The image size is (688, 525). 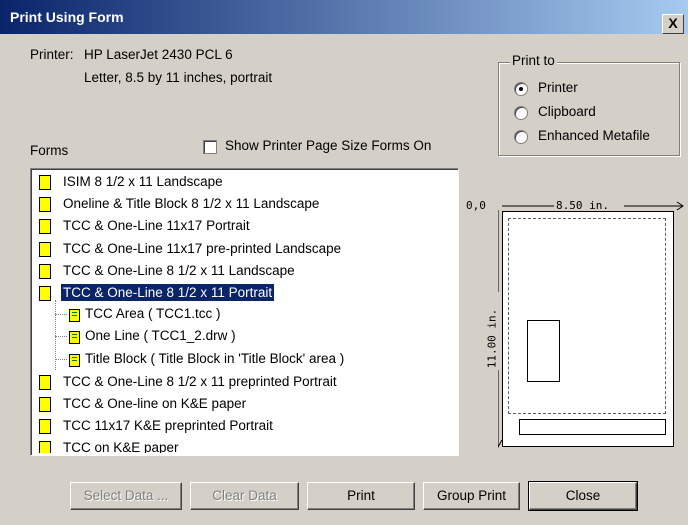 I want to click on printer-label: Printer:, so click(x=52, y=54).